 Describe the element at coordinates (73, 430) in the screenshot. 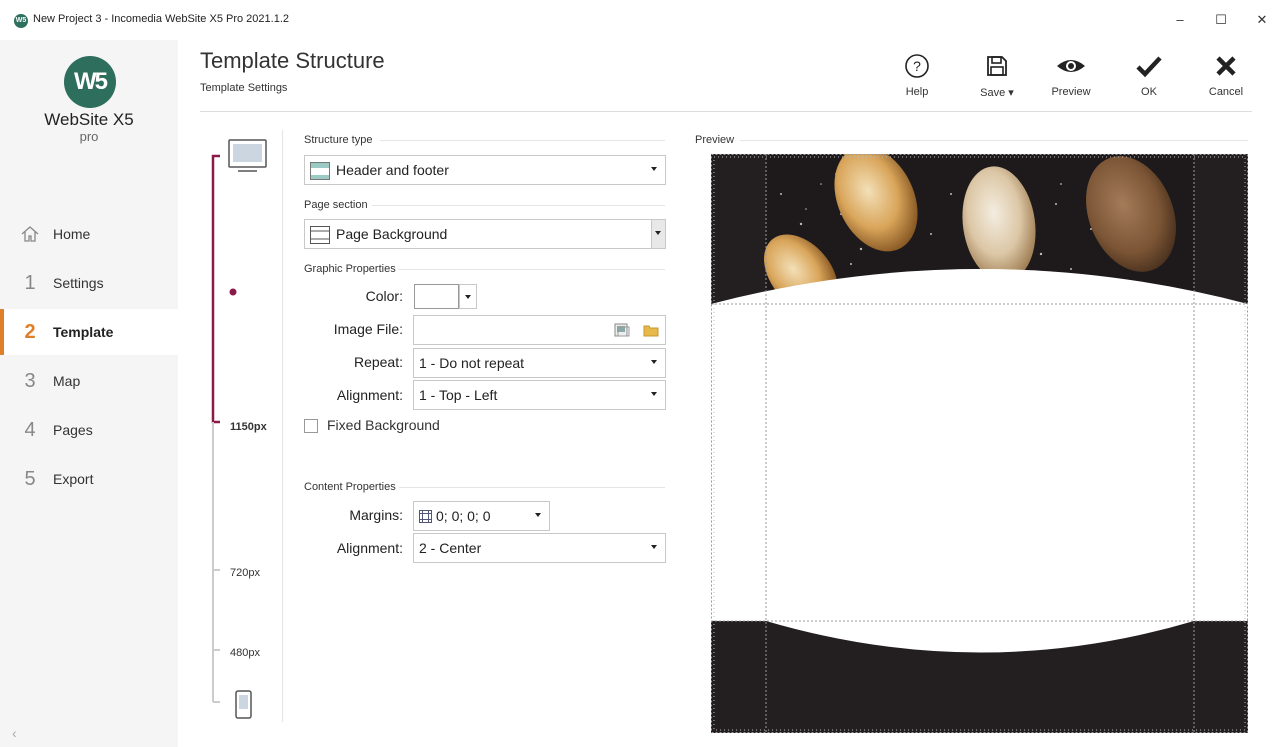

I see `sidebar-item-label: Pages` at that location.